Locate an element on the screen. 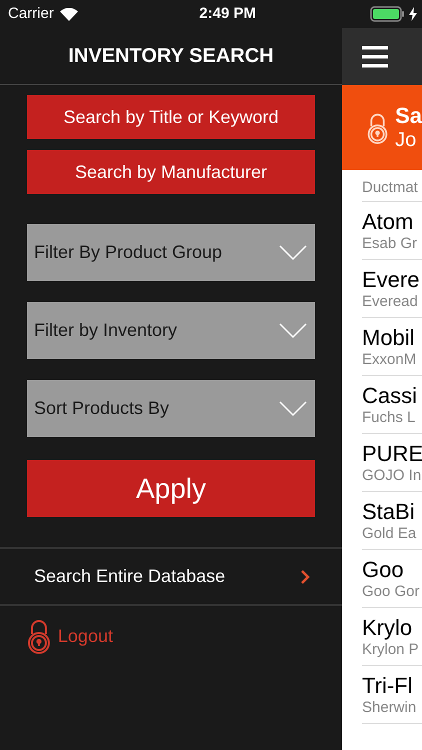 Image resolution: width=422 pixels, height=750 pixels. product-row: Krylo Krylon P is located at coordinates (392, 637).